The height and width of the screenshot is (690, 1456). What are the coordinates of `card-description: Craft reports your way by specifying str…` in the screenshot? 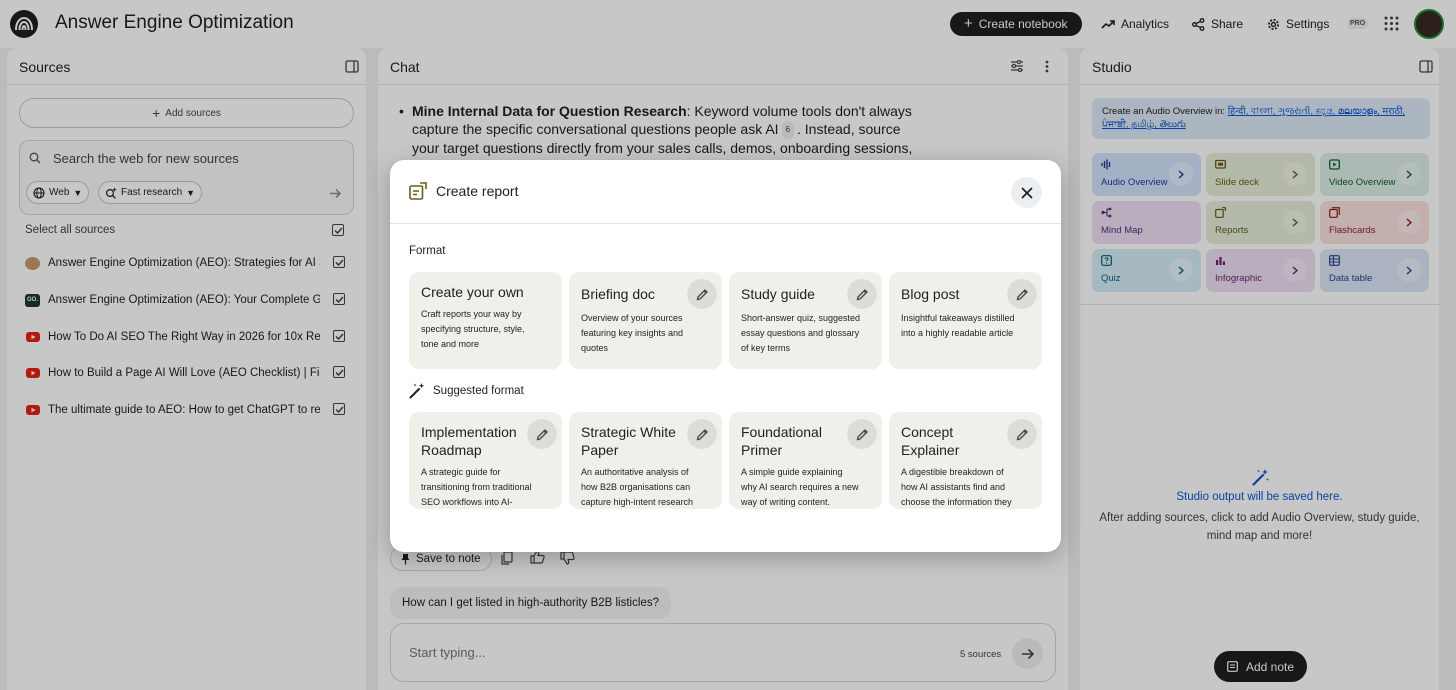 It's located at (473, 329).